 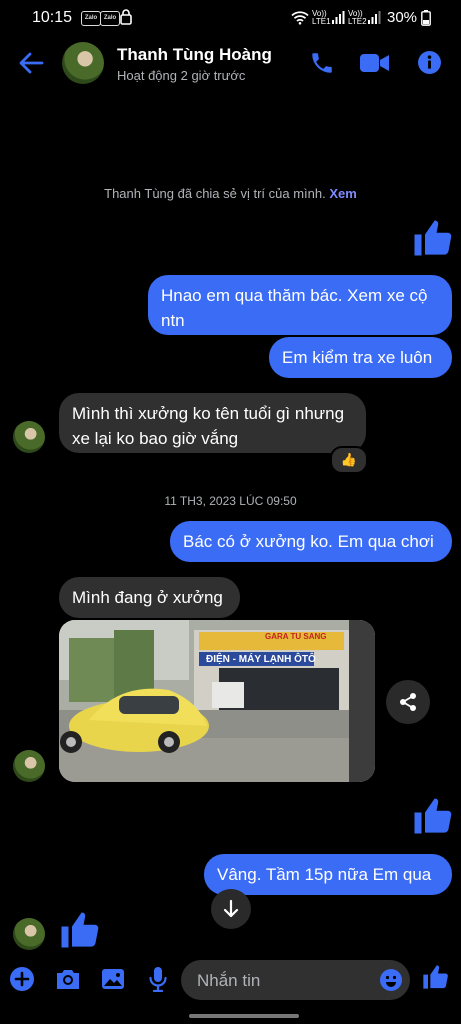 I want to click on signal-icon, so click(x=338, y=17).